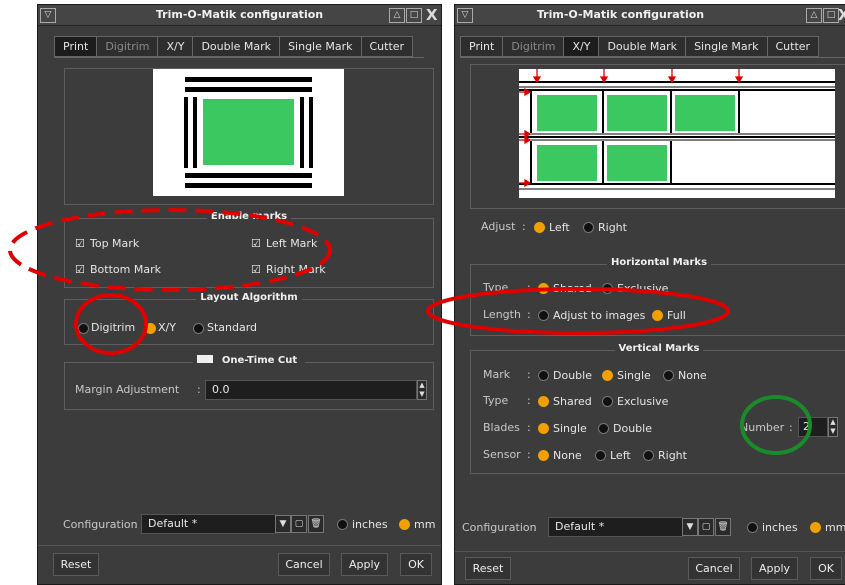 The width and height of the screenshot is (845, 585). I want to click on adjust-right-radio, so click(588, 227).